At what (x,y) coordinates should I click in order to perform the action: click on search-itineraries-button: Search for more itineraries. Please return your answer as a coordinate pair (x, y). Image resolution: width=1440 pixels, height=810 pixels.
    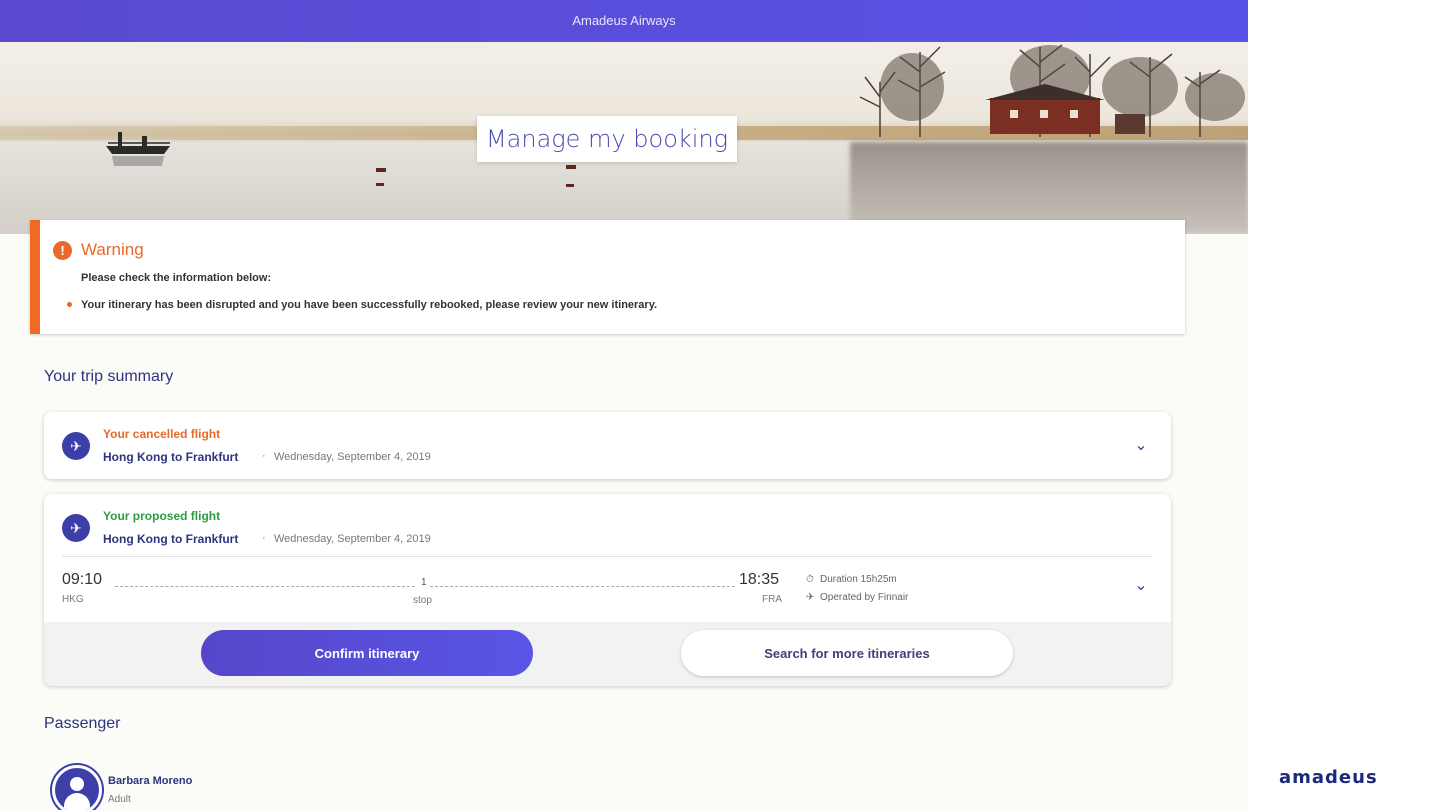
    Looking at the image, I should click on (847, 653).